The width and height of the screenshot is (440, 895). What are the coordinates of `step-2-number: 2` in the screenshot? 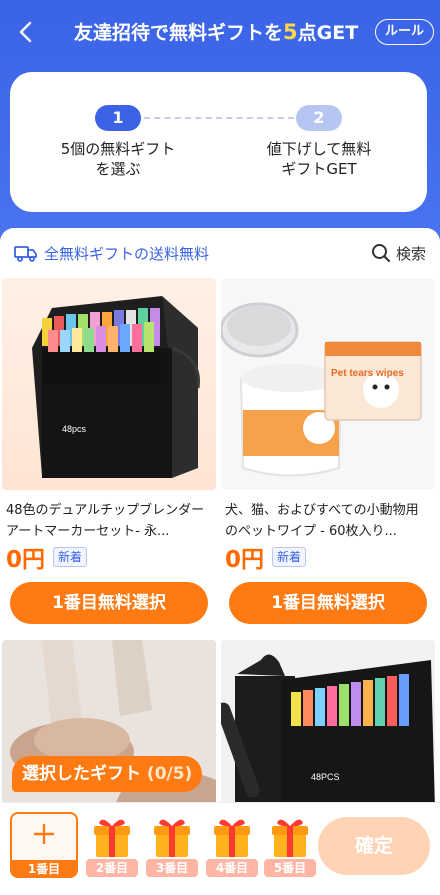 It's located at (319, 118).